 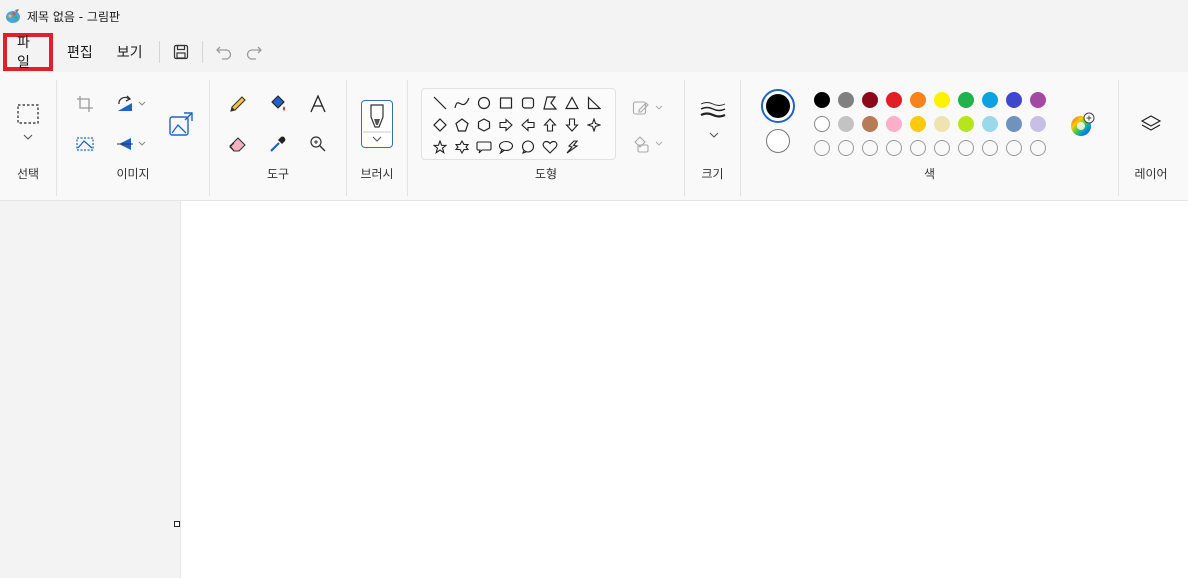 What do you see at coordinates (133, 133) in the screenshot?
I see `image-group: 이미지` at bounding box center [133, 133].